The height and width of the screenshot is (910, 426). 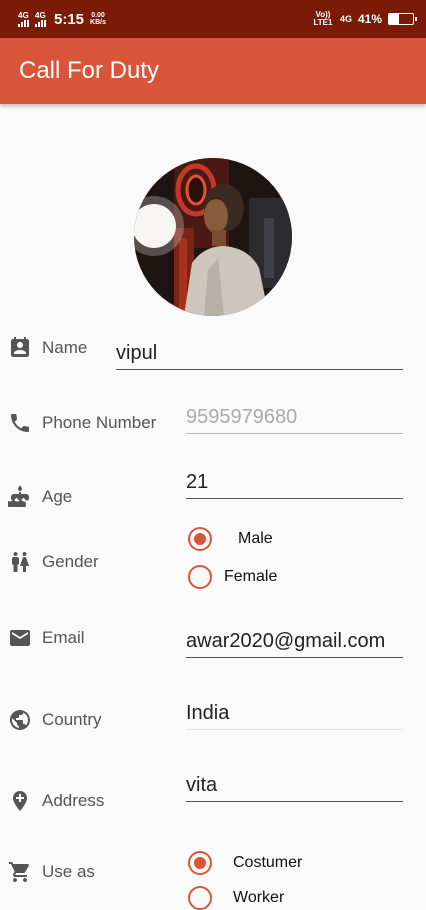 What do you see at coordinates (294, 716) in the screenshot?
I see `country-input: India` at bounding box center [294, 716].